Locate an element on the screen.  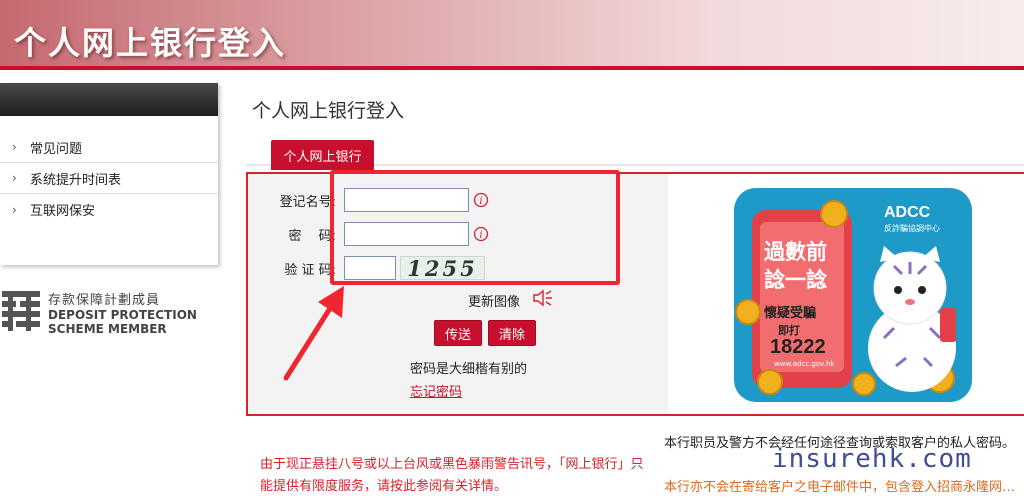
ad-line2: 諗一諗 is located at coordinates (795, 280).